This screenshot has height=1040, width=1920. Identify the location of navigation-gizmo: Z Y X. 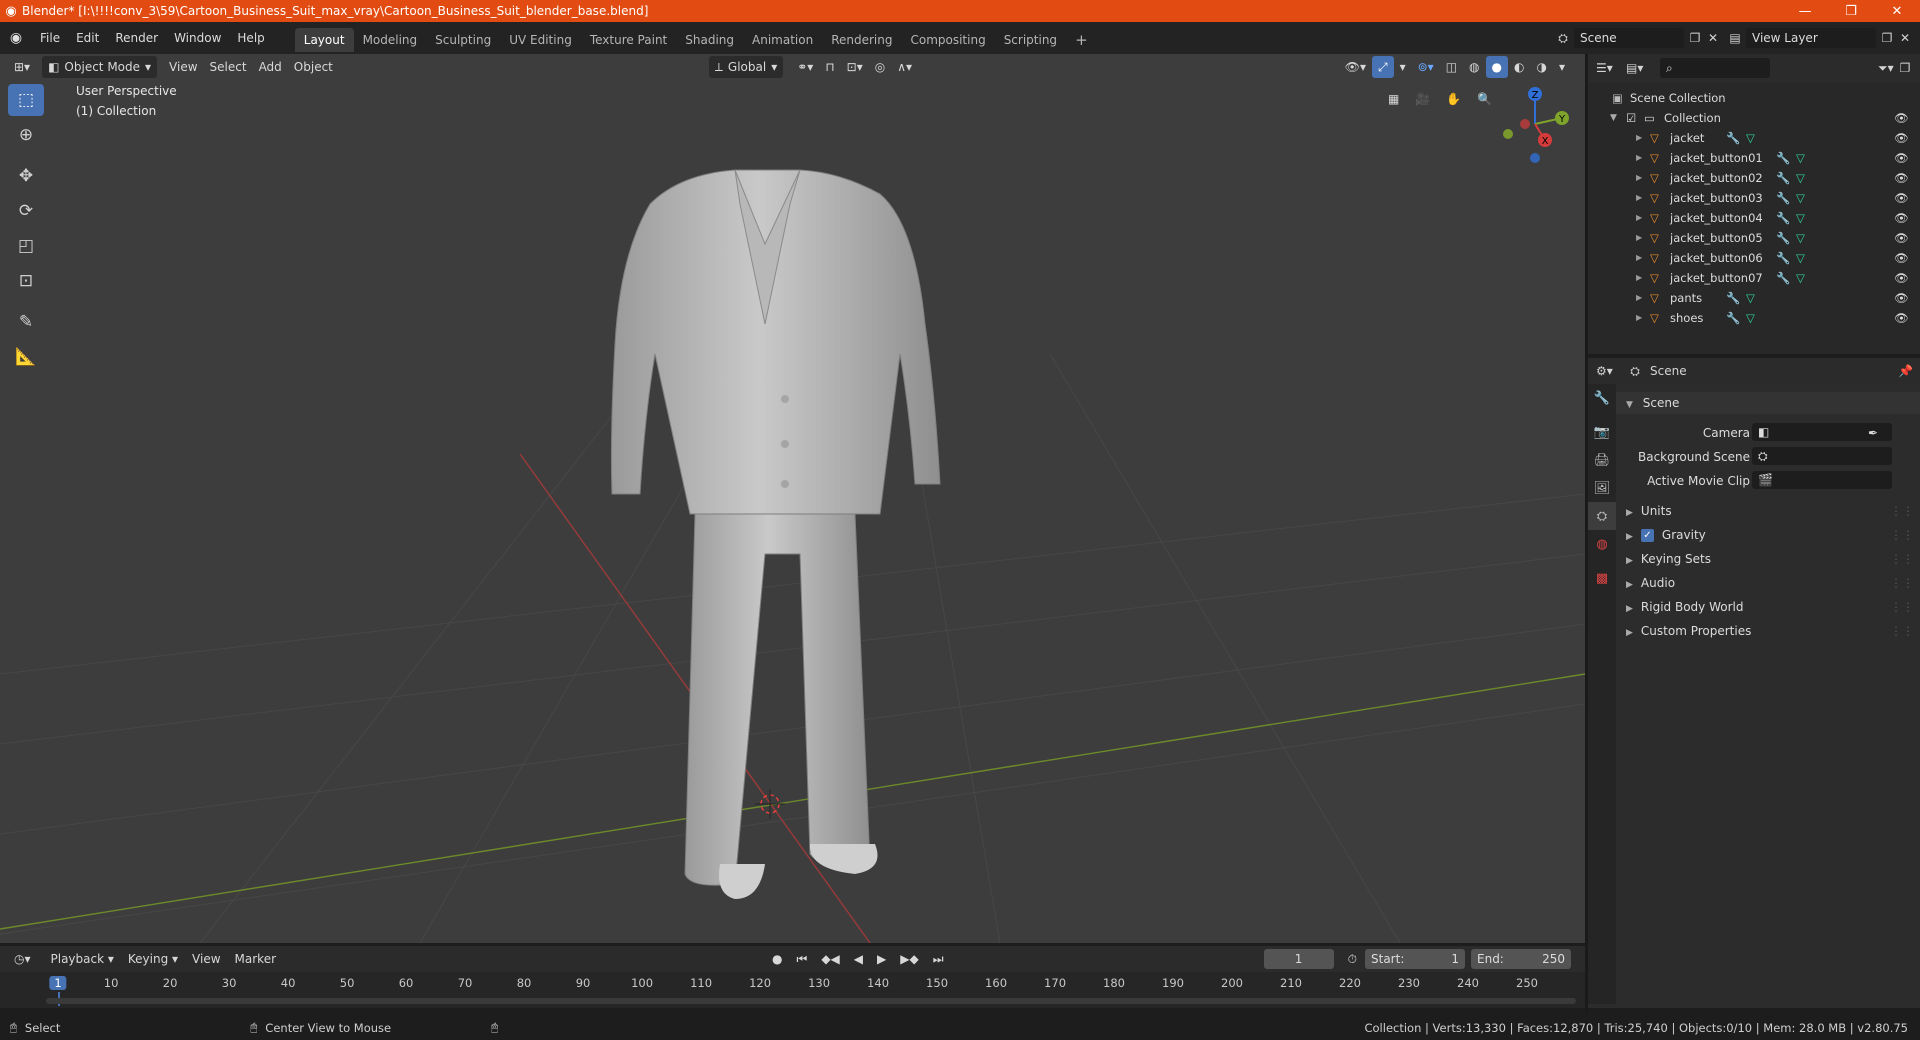
(1530, 124).